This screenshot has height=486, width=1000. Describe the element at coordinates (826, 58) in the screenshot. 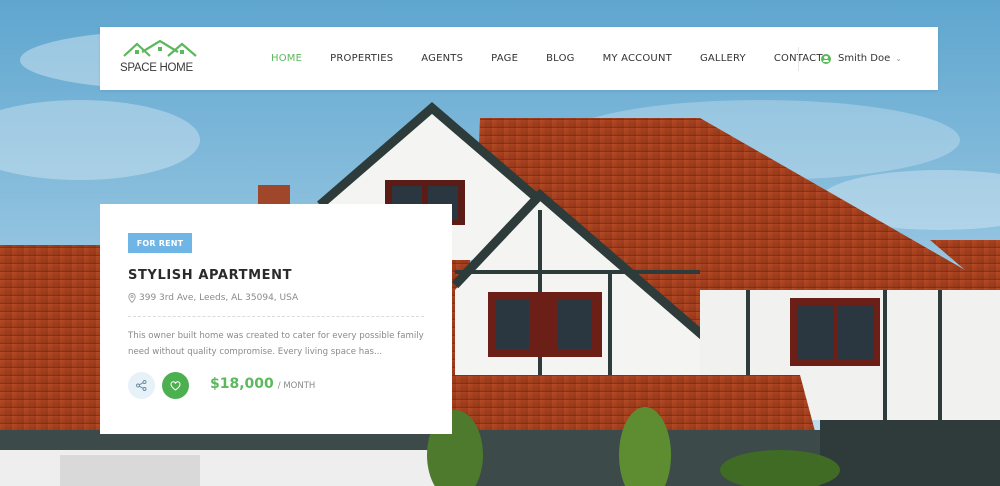

I see `user-icon` at that location.